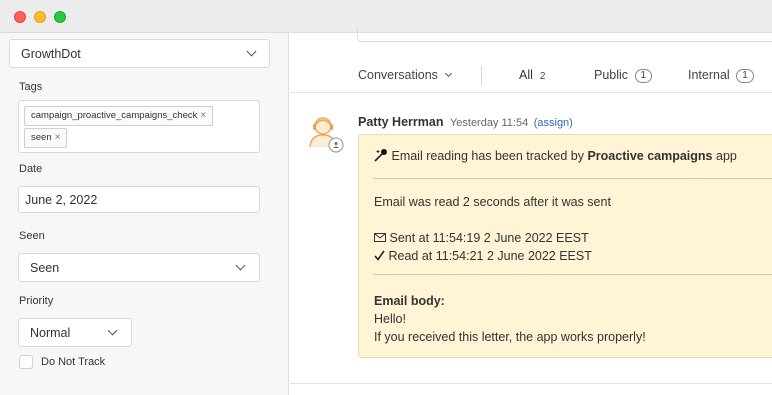 The width and height of the screenshot is (772, 395). I want to click on tab-all-label: All, so click(526, 75).